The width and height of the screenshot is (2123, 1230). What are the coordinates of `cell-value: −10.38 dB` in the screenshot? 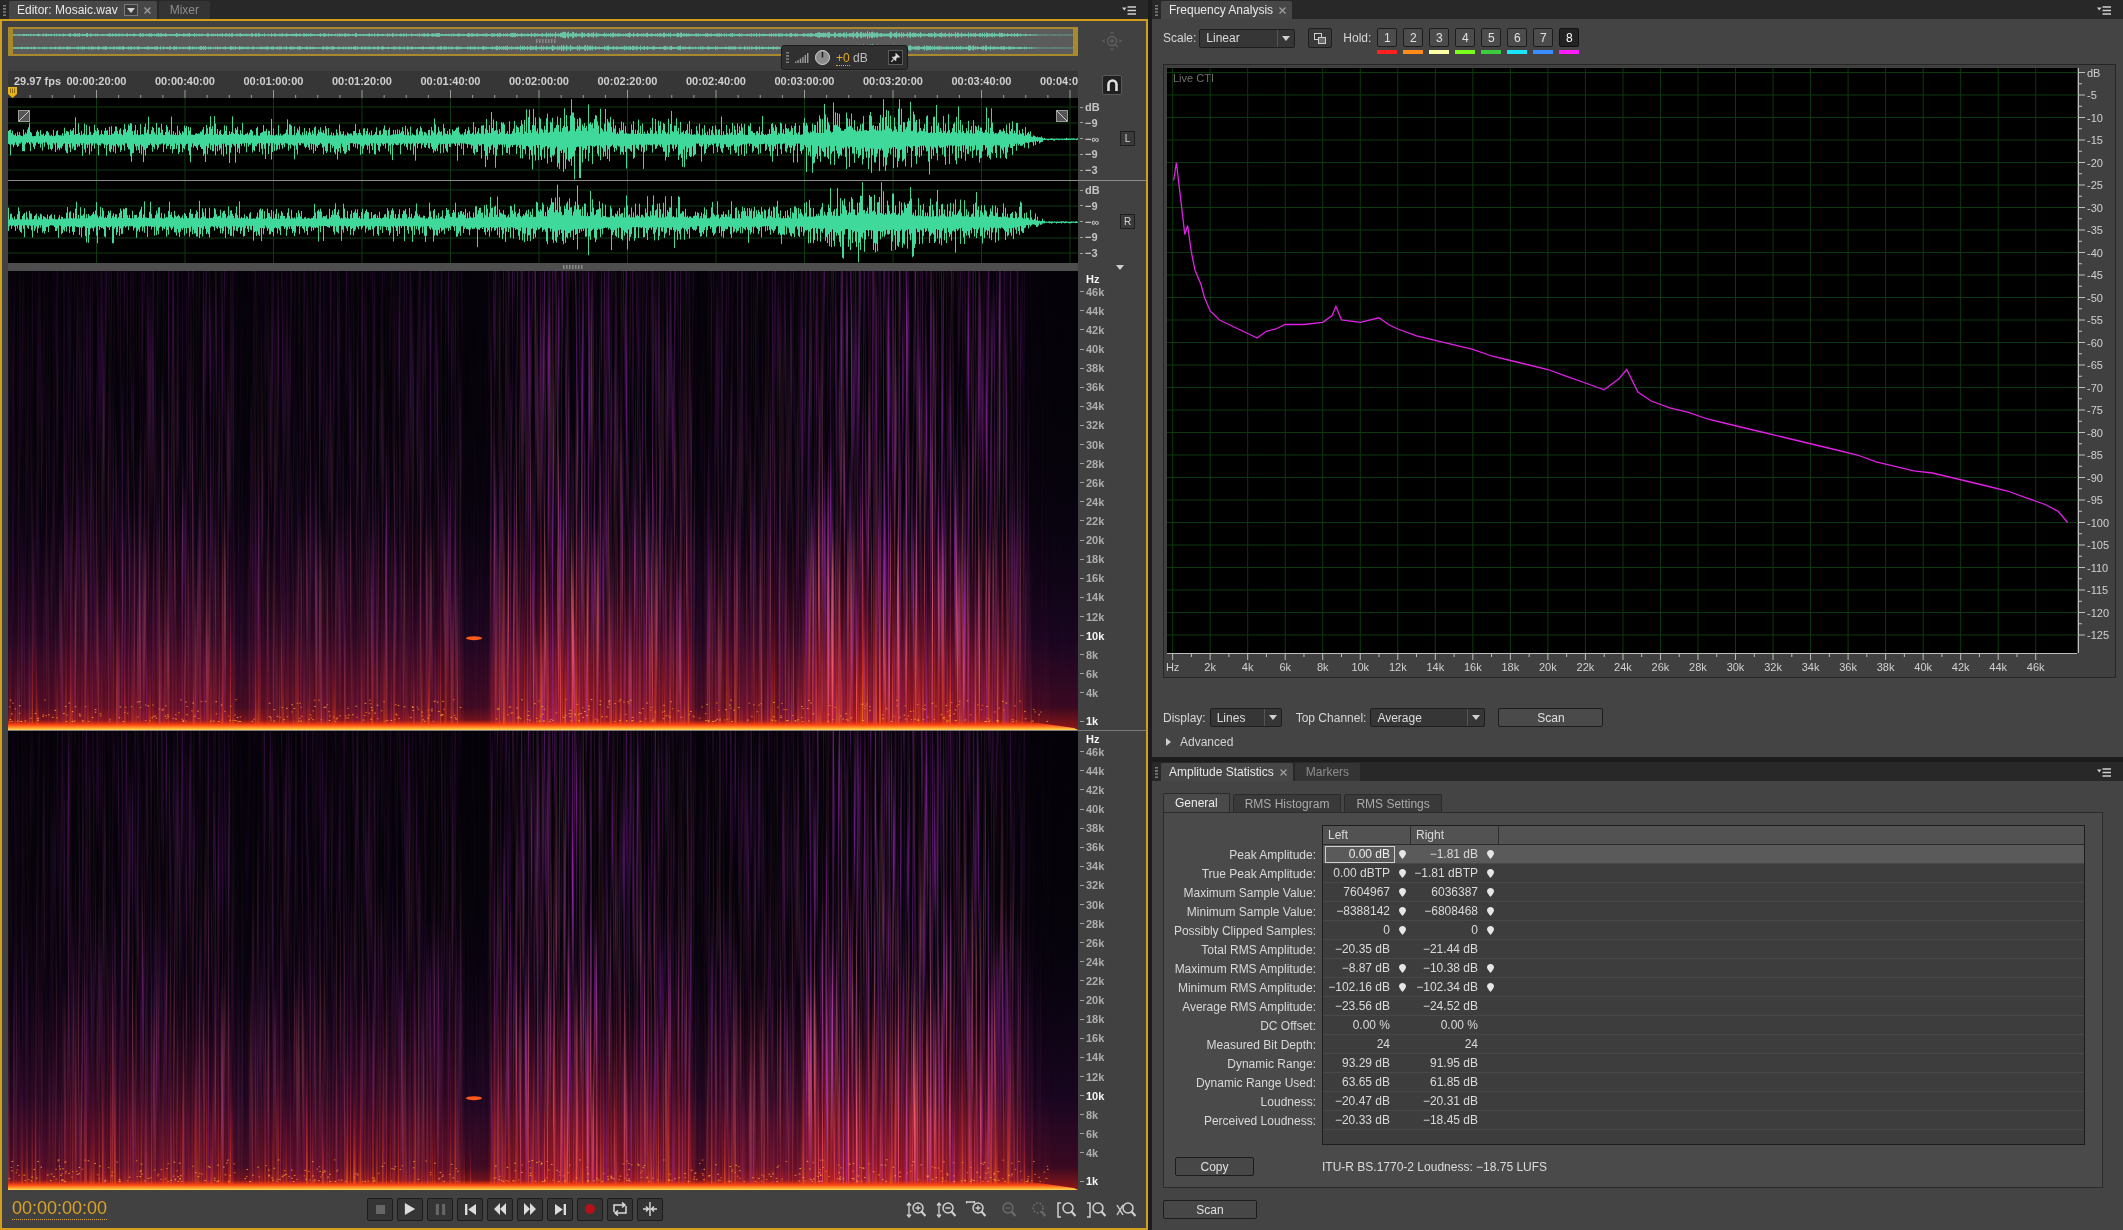 It's located at (1450, 968).